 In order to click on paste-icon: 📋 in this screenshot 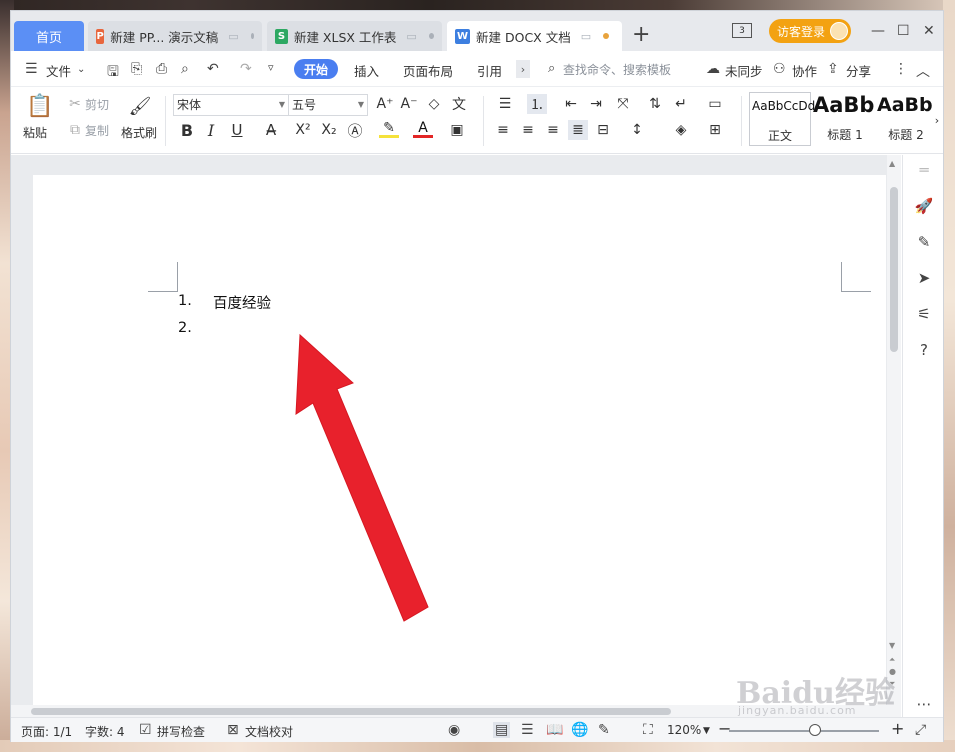, I will do `click(39, 106)`.